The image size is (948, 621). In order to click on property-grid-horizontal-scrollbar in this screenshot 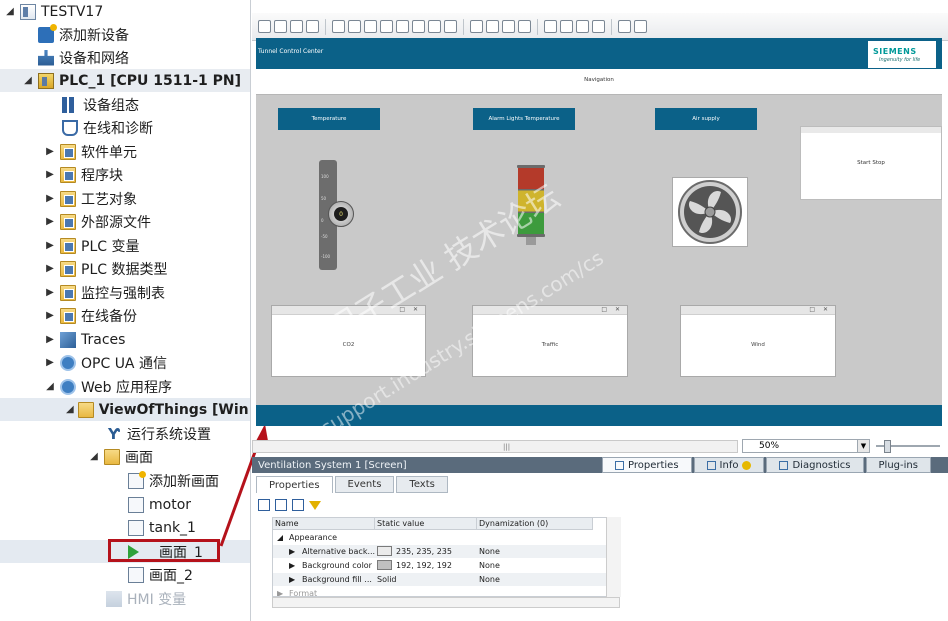, I will do `click(446, 602)`.